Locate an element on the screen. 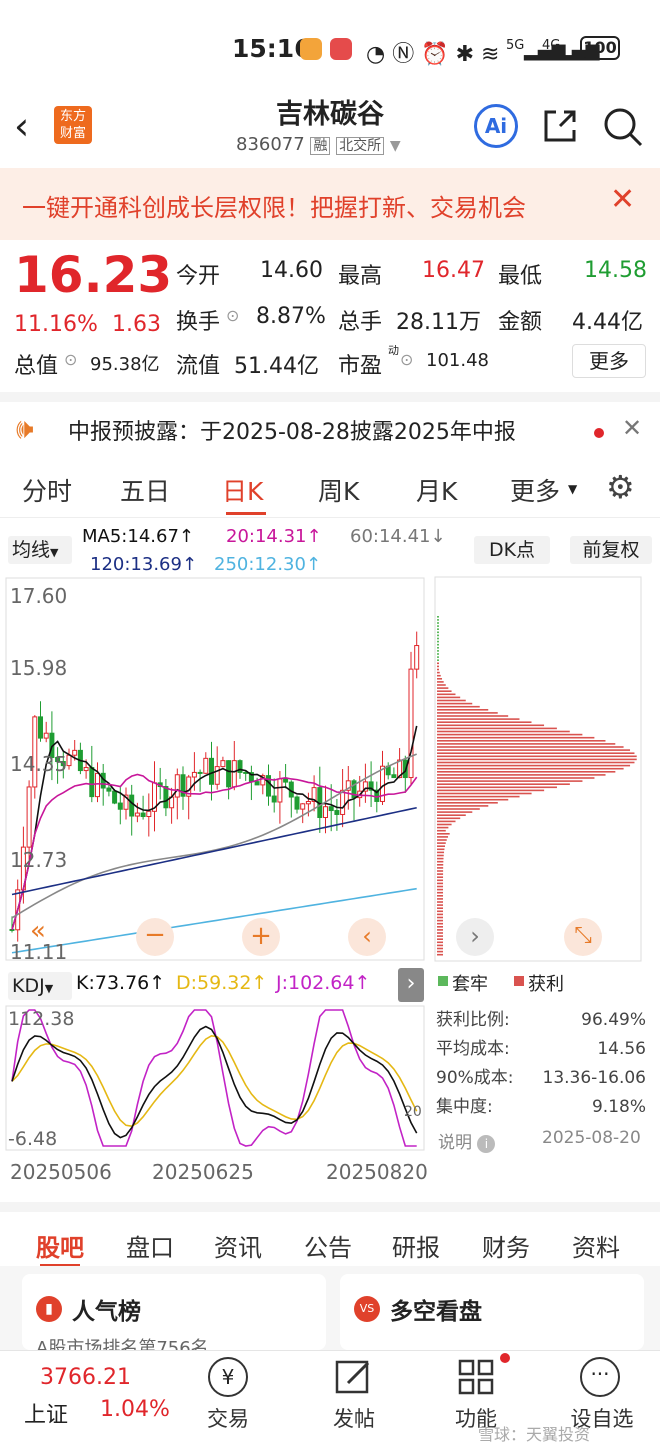  watermark: 雪球：天翼投资 is located at coordinates (534, 1434).